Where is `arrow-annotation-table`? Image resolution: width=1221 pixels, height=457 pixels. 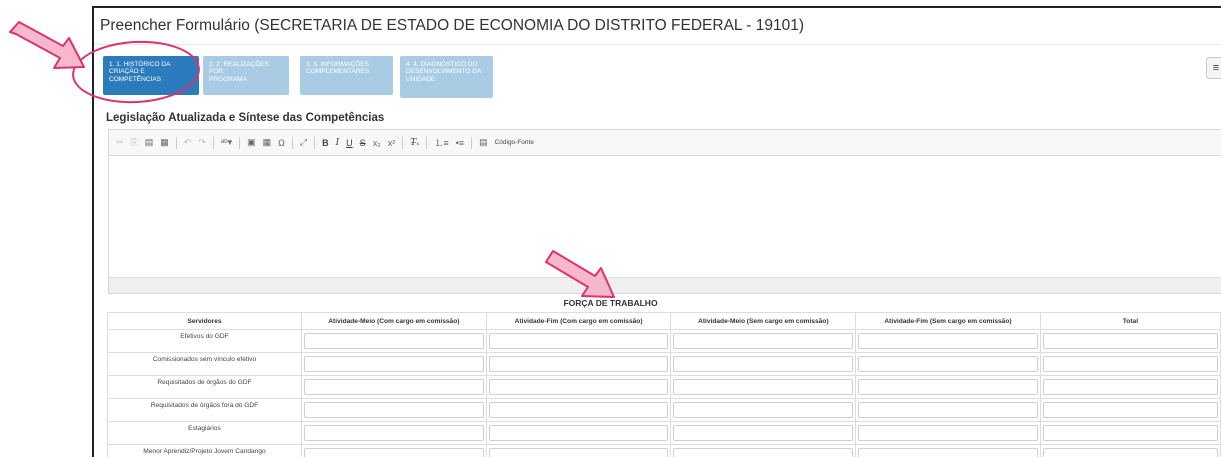
arrow-annotation-table is located at coordinates (580, 274).